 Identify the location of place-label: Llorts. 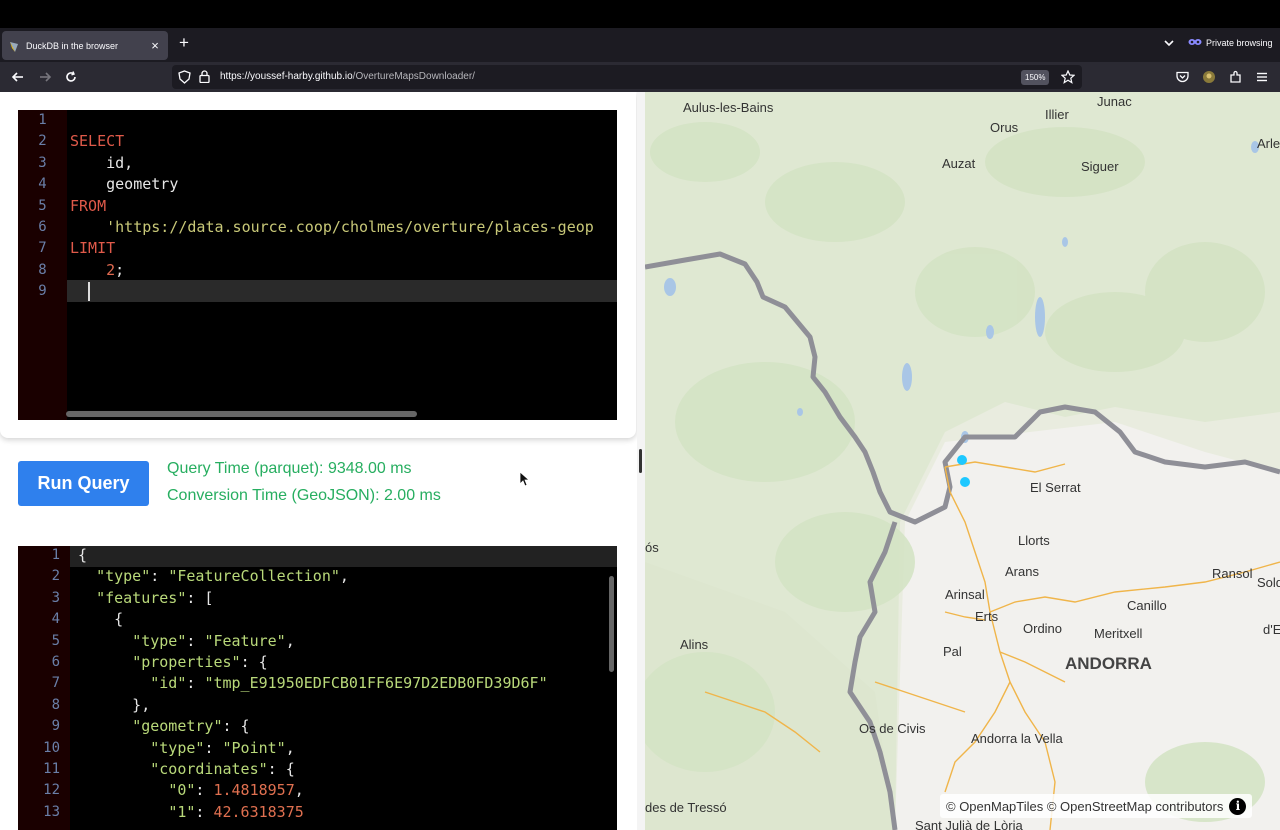
(1034, 540).